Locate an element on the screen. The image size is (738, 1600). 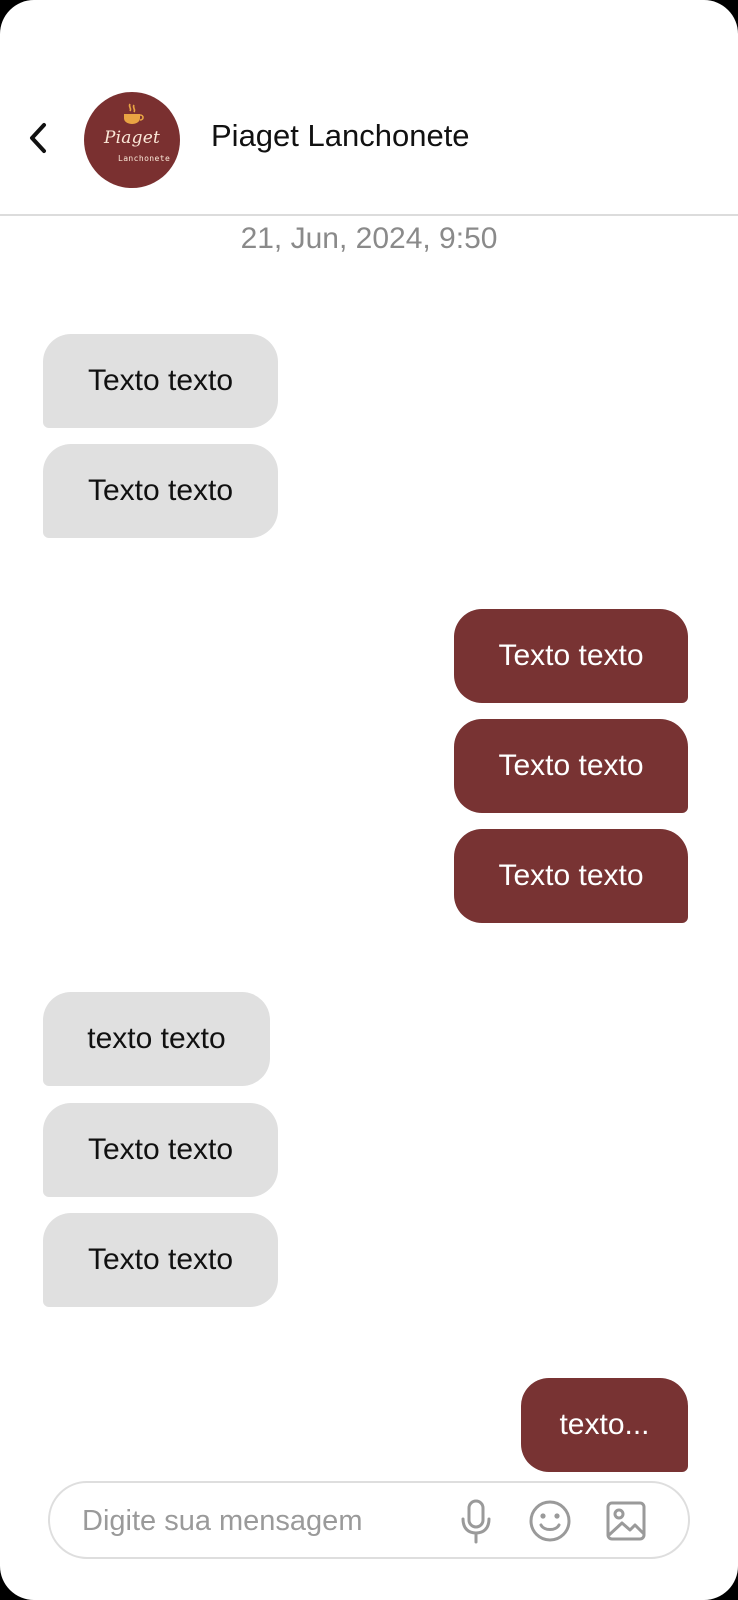
coffee-cup-icon is located at coordinates (134, 113).